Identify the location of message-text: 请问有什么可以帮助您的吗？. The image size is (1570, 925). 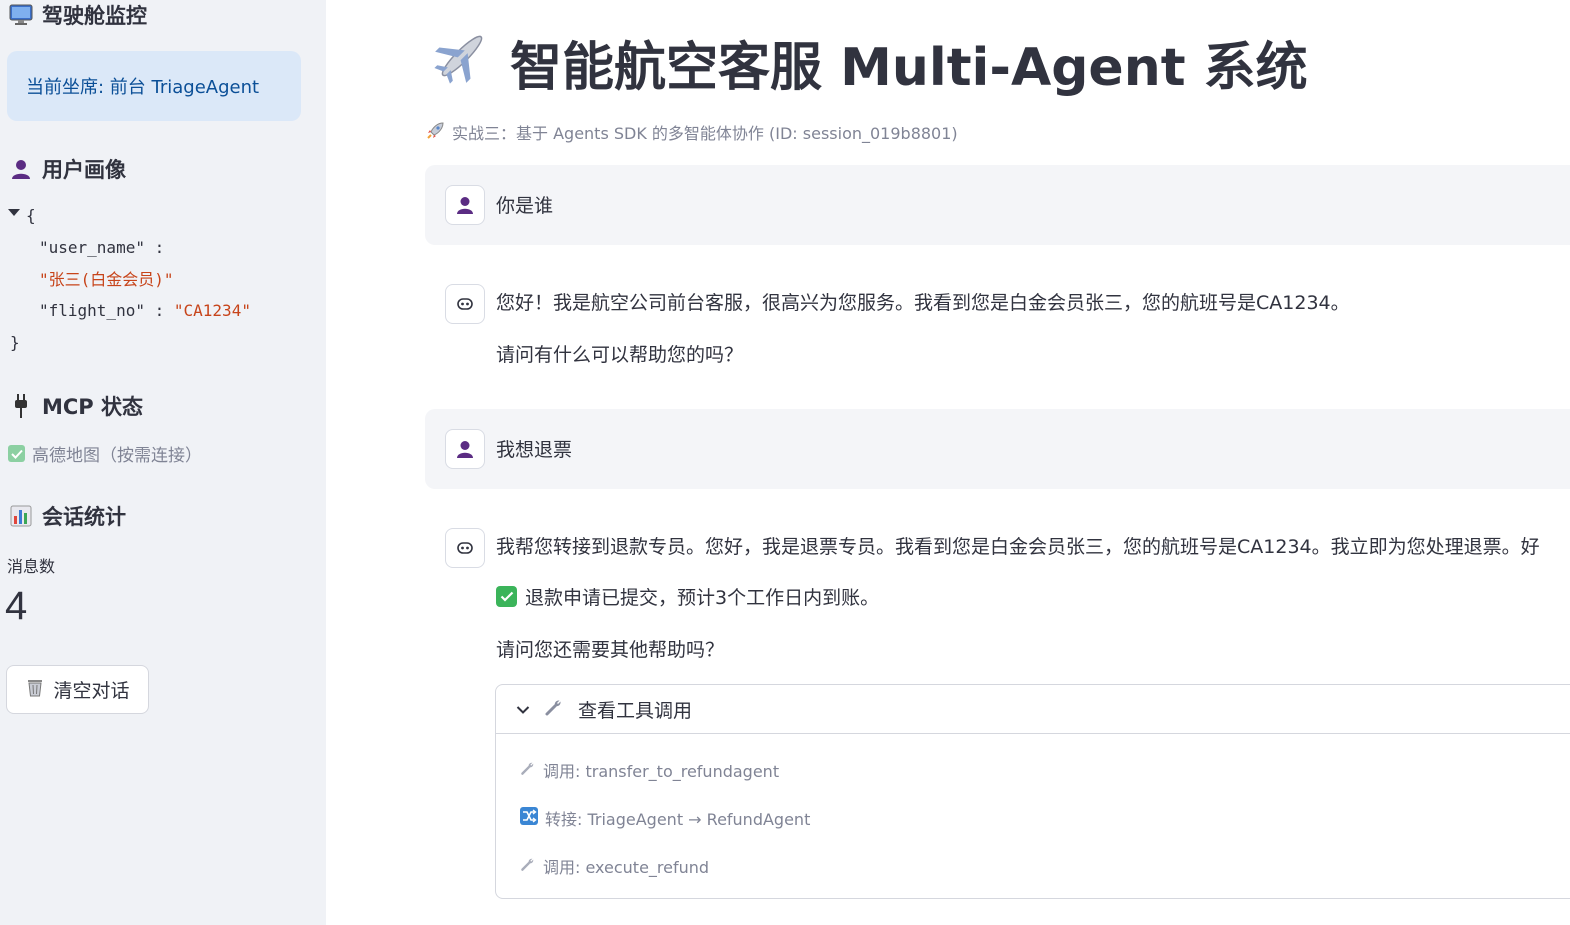
(620, 355).